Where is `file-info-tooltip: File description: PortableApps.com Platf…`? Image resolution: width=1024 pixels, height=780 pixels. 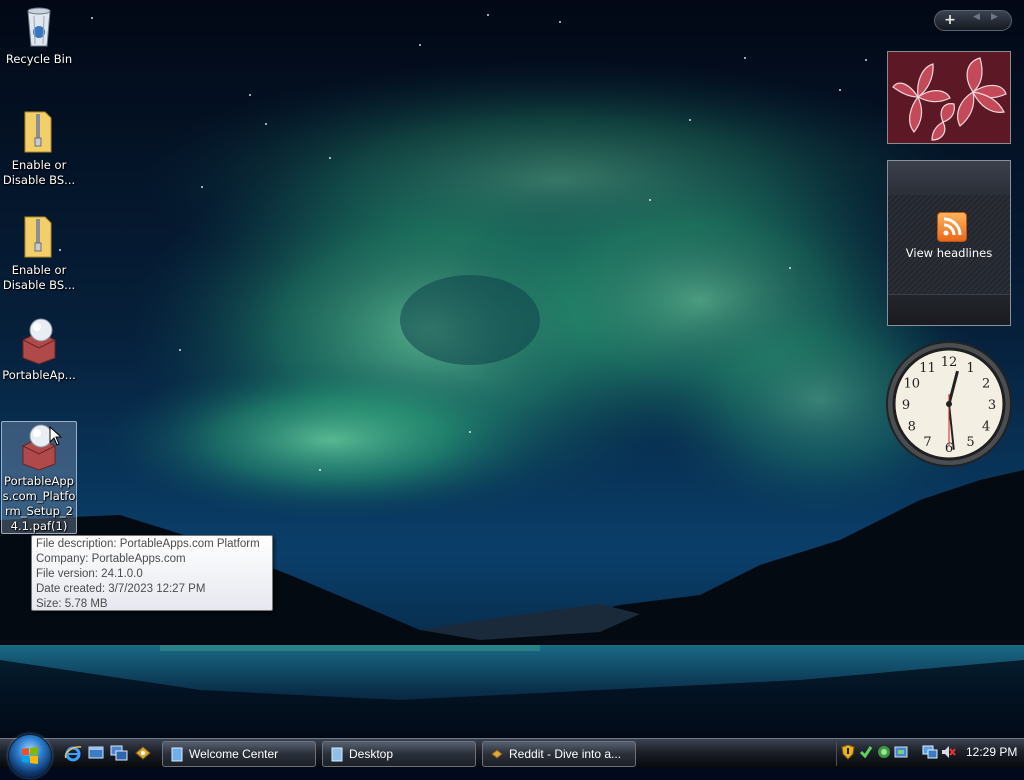 file-info-tooltip: File description: PortableApps.com Platf… is located at coordinates (152, 573).